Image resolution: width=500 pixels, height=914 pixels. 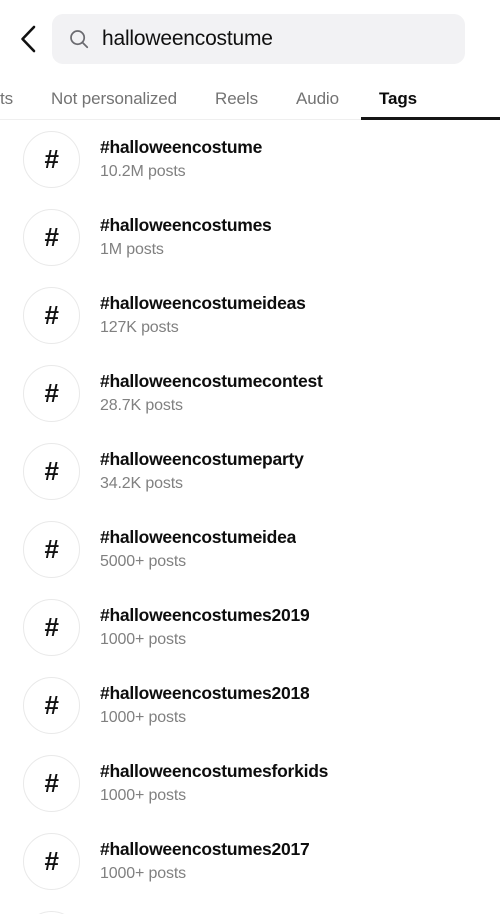 What do you see at coordinates (187, 159) in the screenshot?
I see `hashtag-result-text: #halloweencostume 10.2M posts` at bounding box center [187, 159].